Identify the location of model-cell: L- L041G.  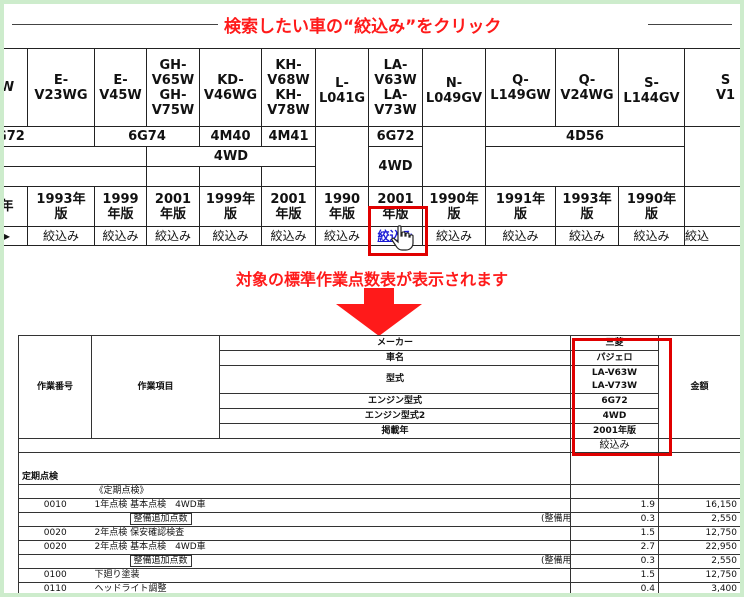
(342, 87).